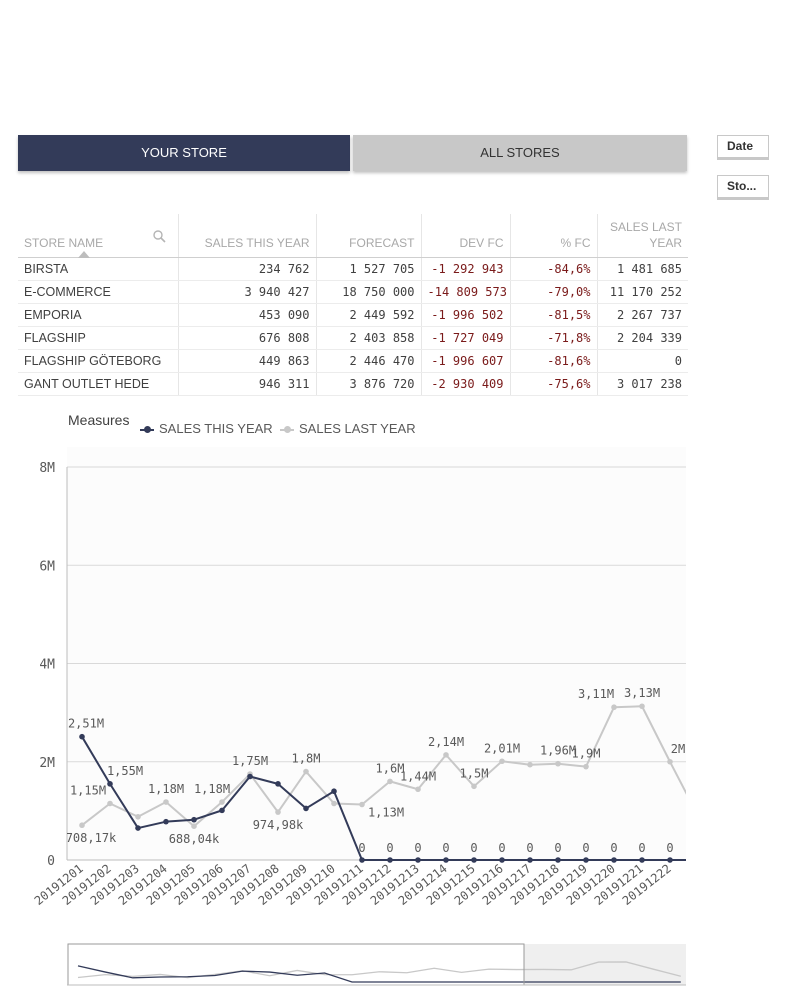  What do you see at coordinates (227, 884) in the screenshot?
I see `x-tick-label: 20191207` at bounding box center [227, 884].